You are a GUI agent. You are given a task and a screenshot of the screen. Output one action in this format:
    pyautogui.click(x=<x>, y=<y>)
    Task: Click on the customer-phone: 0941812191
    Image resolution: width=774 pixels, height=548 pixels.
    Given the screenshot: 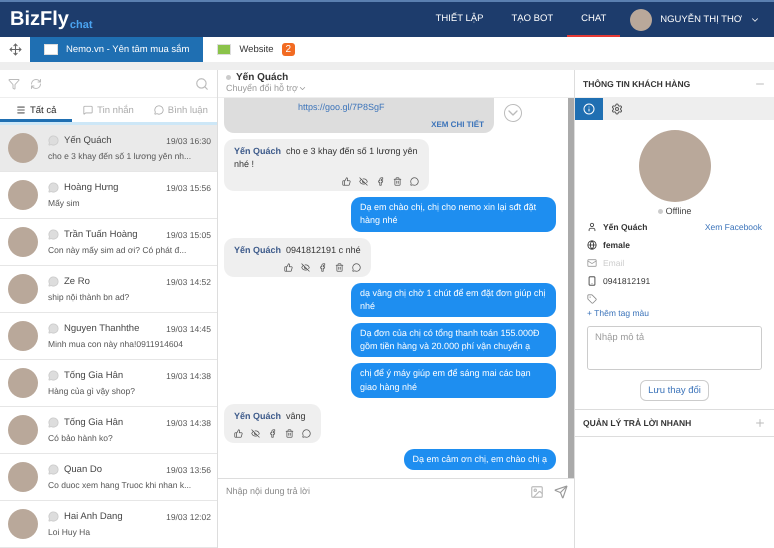 What is the action you would take?
    pyautogui.click(x=626, y=281)
    